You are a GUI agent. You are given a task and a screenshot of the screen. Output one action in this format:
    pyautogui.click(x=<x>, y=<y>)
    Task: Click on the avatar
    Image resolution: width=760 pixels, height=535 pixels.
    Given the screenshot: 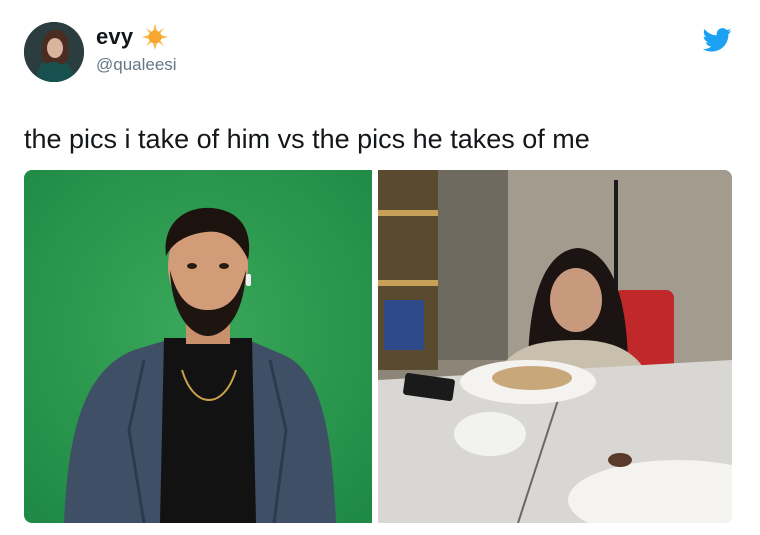 What is the action you would take?
    pyautogui.click(x=54, y=52)
    